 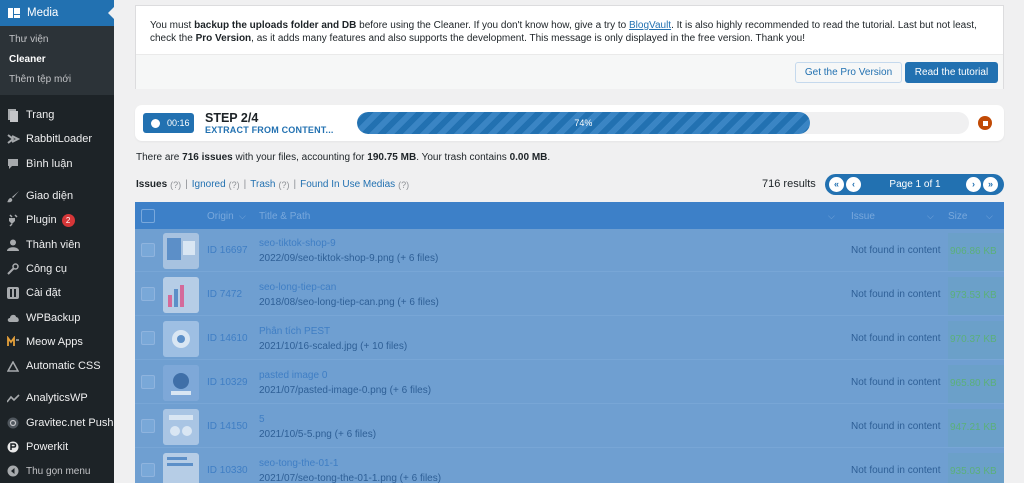 What do you see at coordinates (262, 184) in the screenshot?
I see `tab-trash: Trash` at bounding box center [262, 184].